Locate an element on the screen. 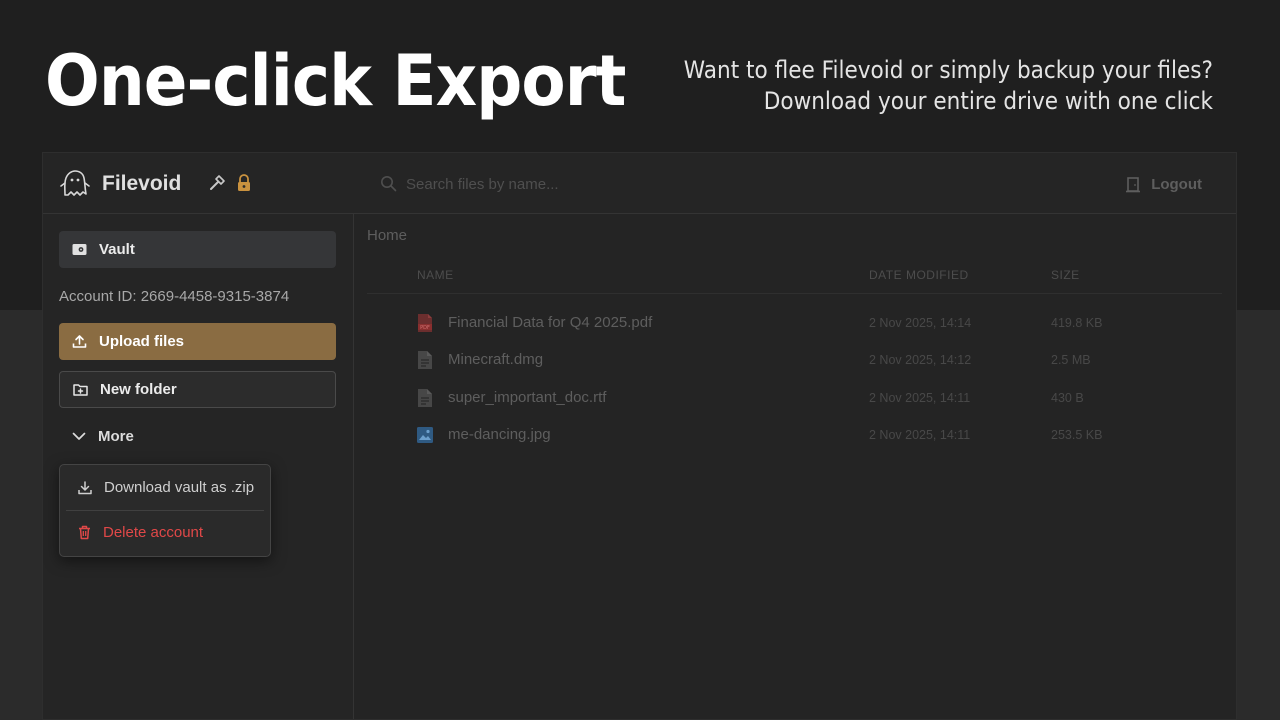 Image resolution: width=1280 pixels, height=720 pixels. file-date: 2 Nov 2025, 14:14 is located at coordinates (920, 323).